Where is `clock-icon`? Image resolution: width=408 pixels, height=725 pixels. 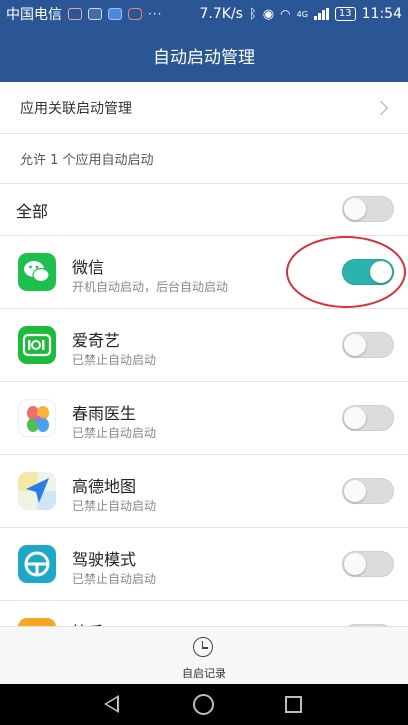
clock-icon is located at coordinates (203, 647).